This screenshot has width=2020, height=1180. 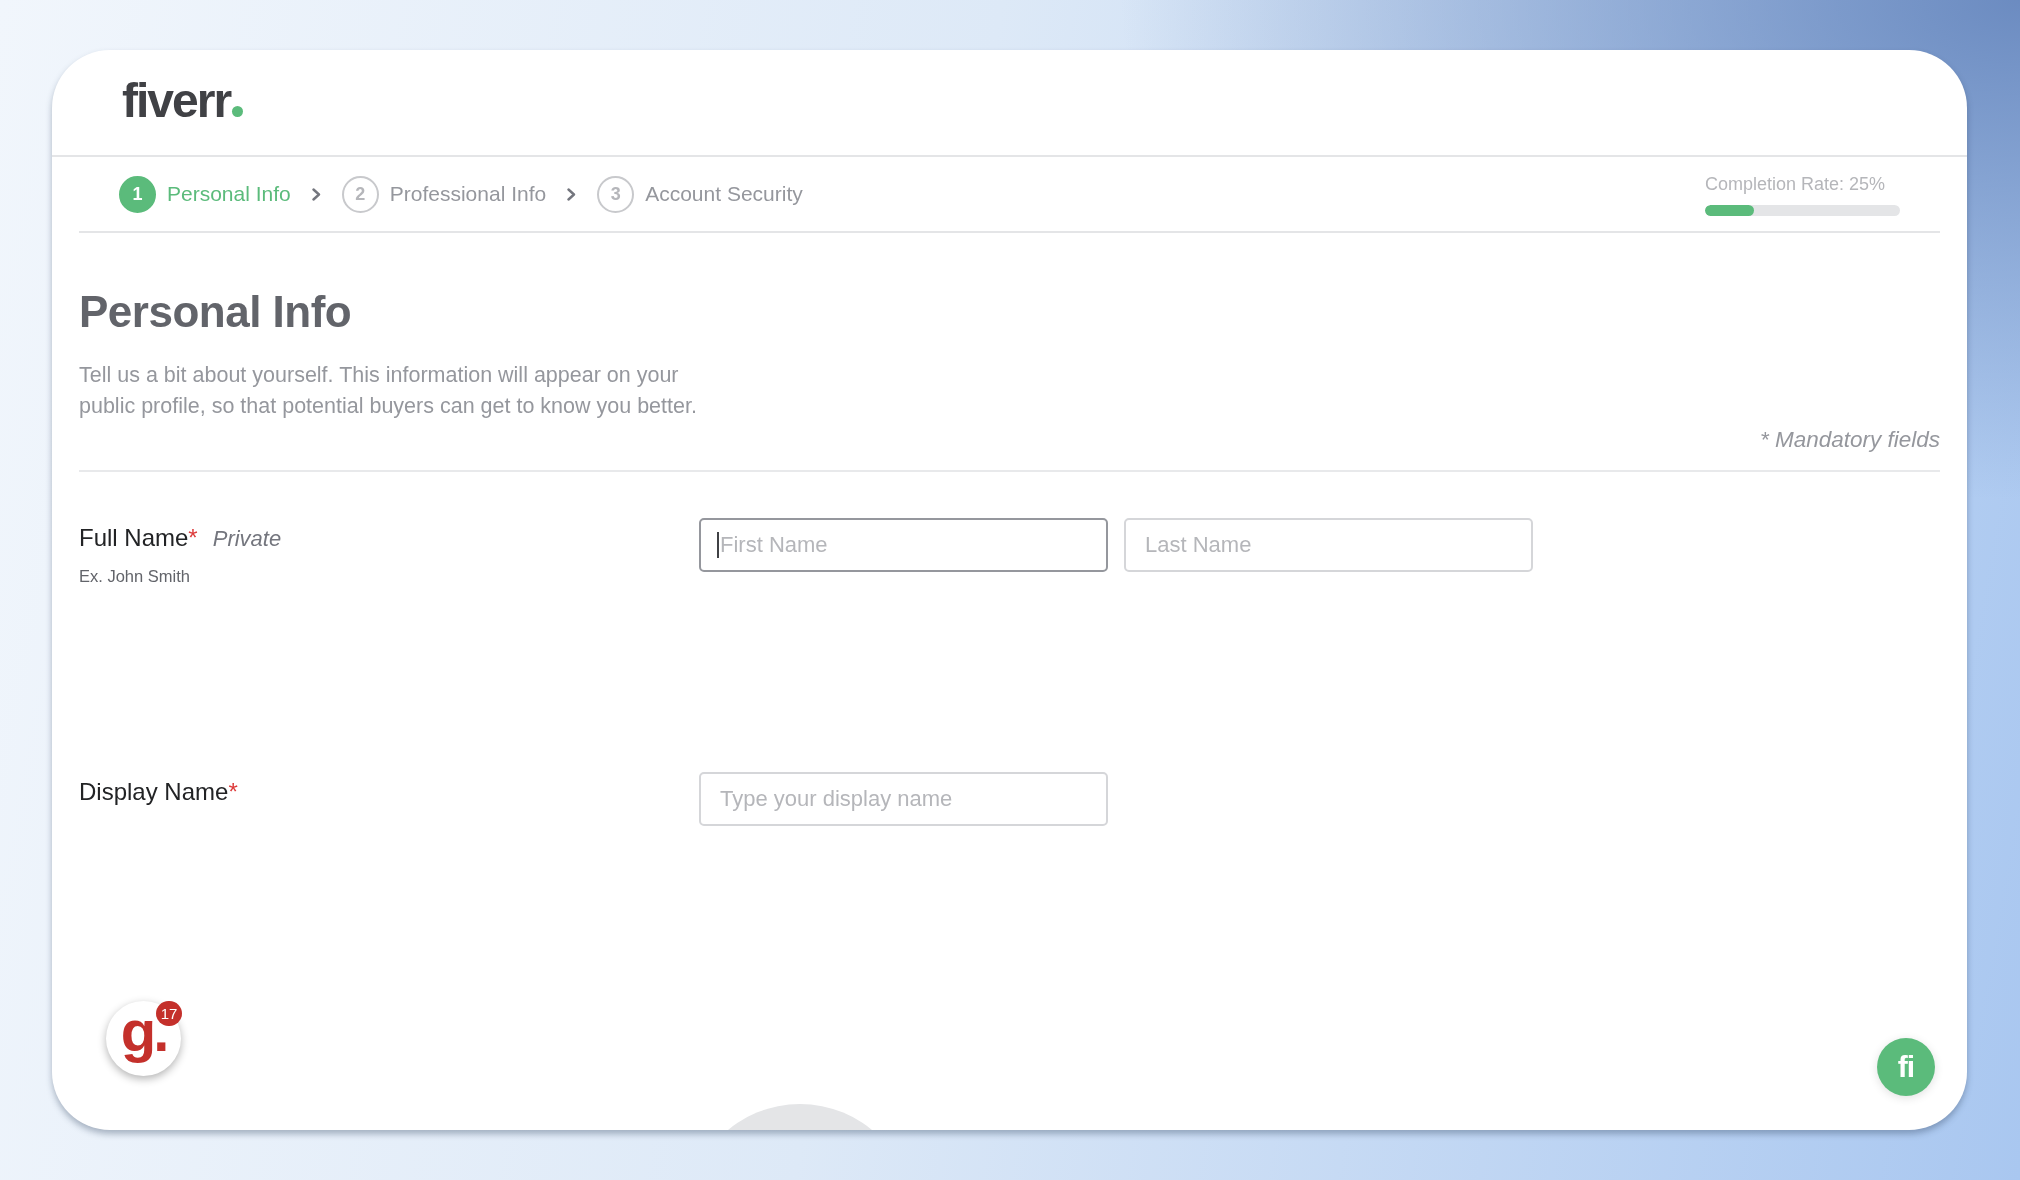 What do you see at coordinates (903, 799) in the screenshot?
I see `input-field: Type your display name` at bounding box center [903, 799].